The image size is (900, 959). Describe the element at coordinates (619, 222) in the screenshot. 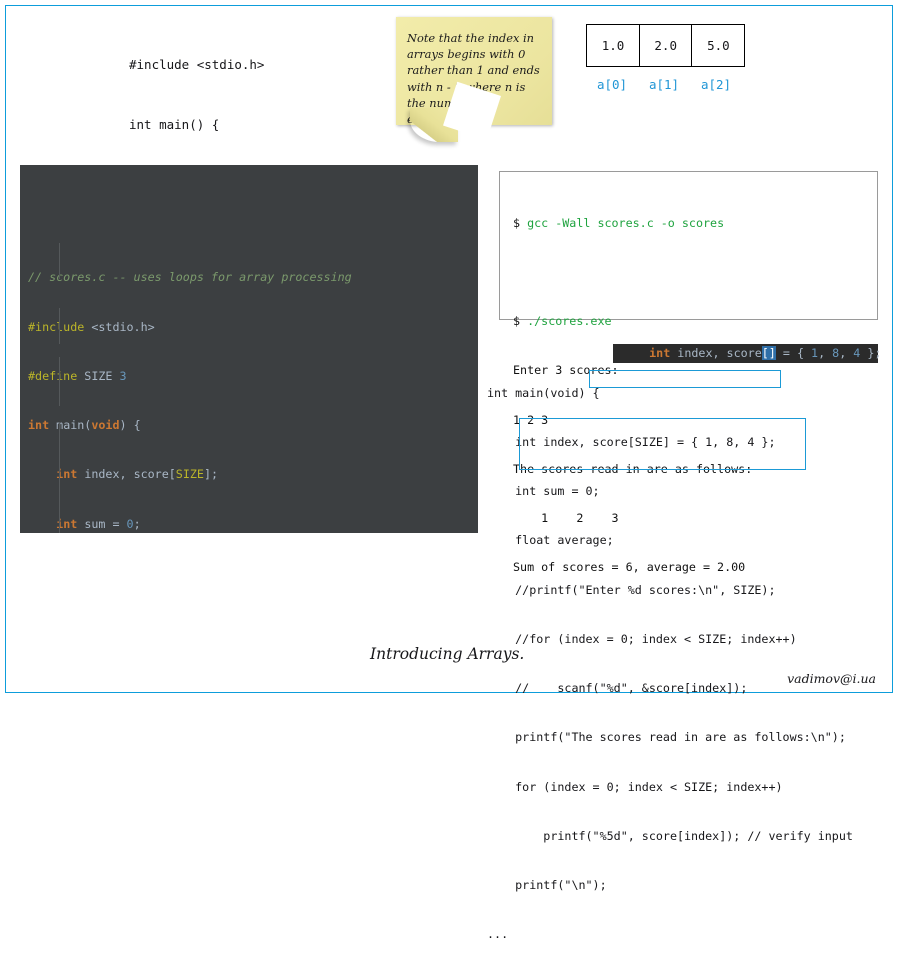

I see `terminal-line: $ gcc -Wall scores.c -o scores` at that location.